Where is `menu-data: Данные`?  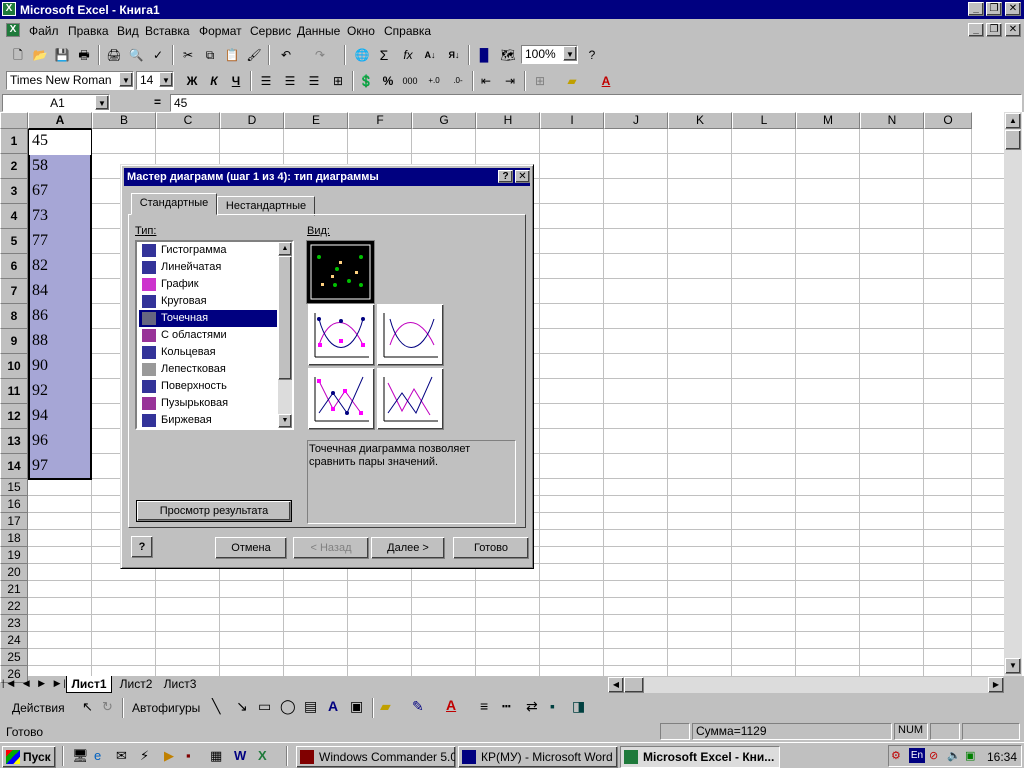 menu-data: Данные is located at coordinates (318, 31).